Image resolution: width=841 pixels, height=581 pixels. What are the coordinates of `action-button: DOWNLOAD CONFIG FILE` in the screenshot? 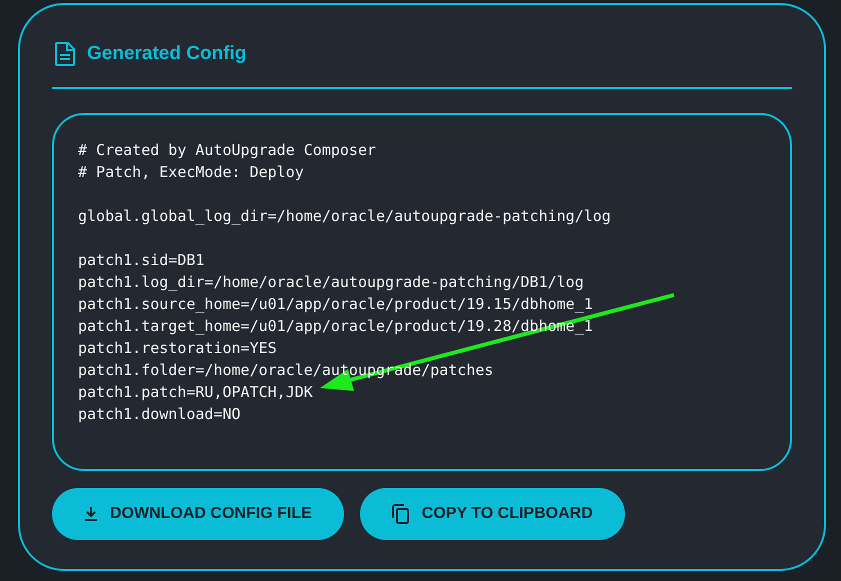 It's located at (198, 514).